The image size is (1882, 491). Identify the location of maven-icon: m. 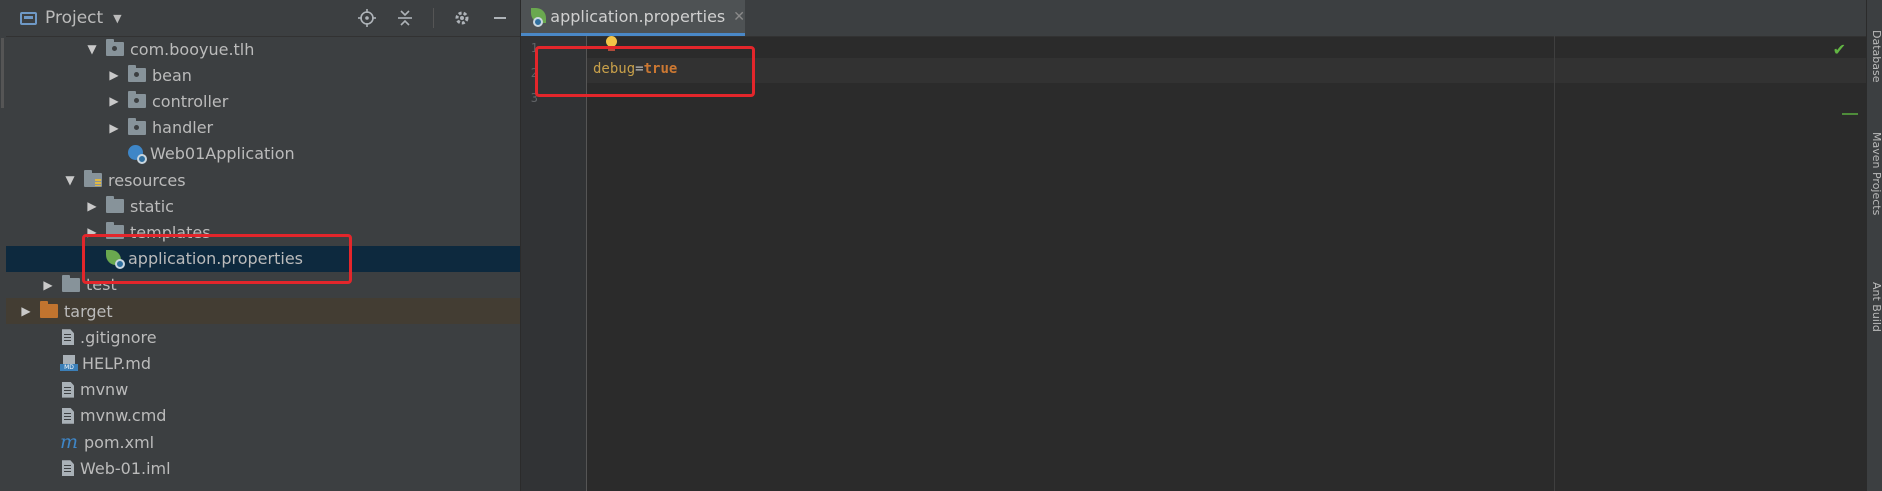
(69, 442).